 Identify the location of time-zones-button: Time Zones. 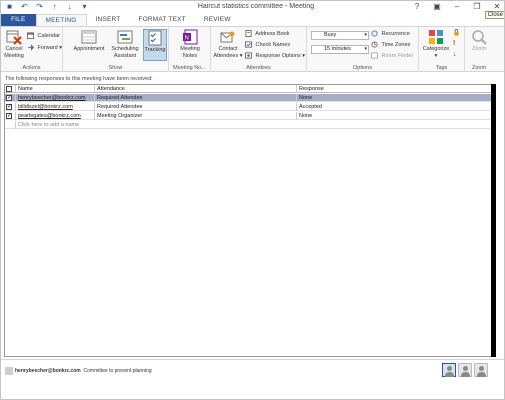
(390, 45).